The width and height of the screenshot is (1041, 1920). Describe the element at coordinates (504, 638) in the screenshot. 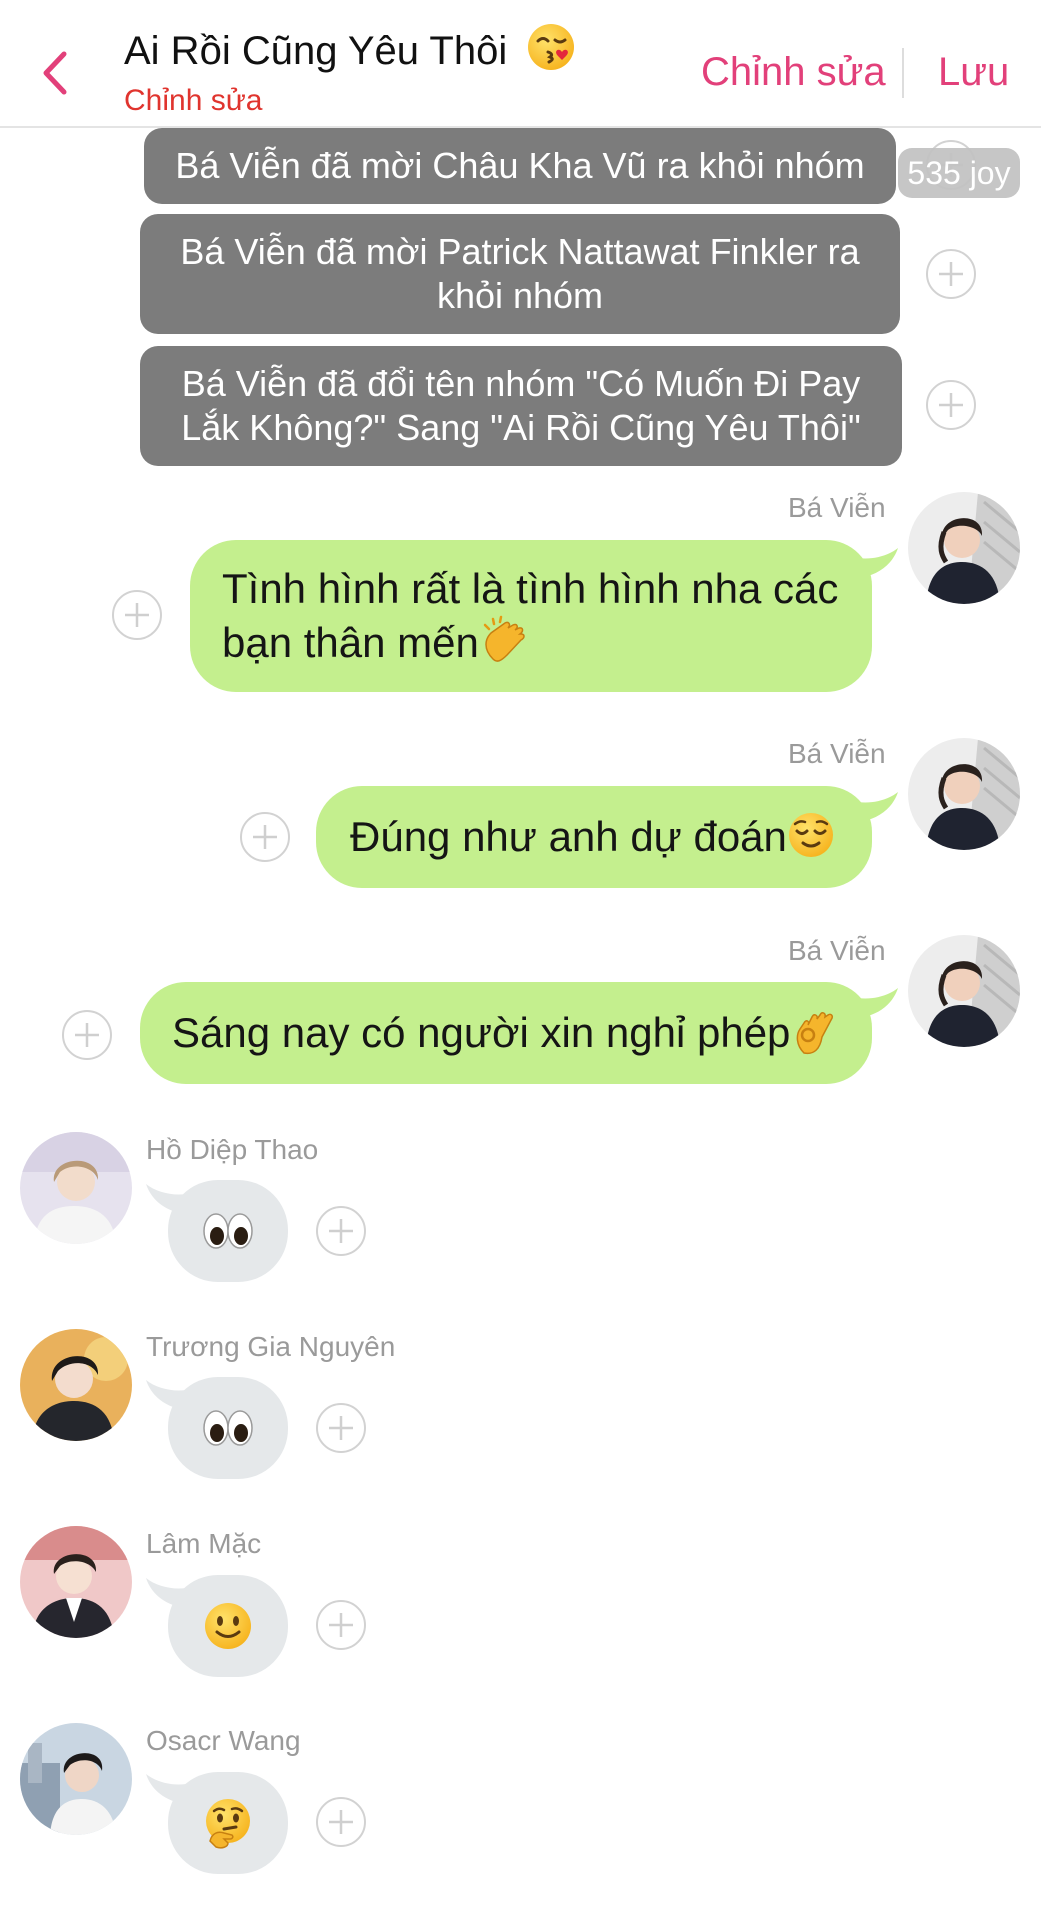

I see `clapping-hands-emoji-icon` at that location.